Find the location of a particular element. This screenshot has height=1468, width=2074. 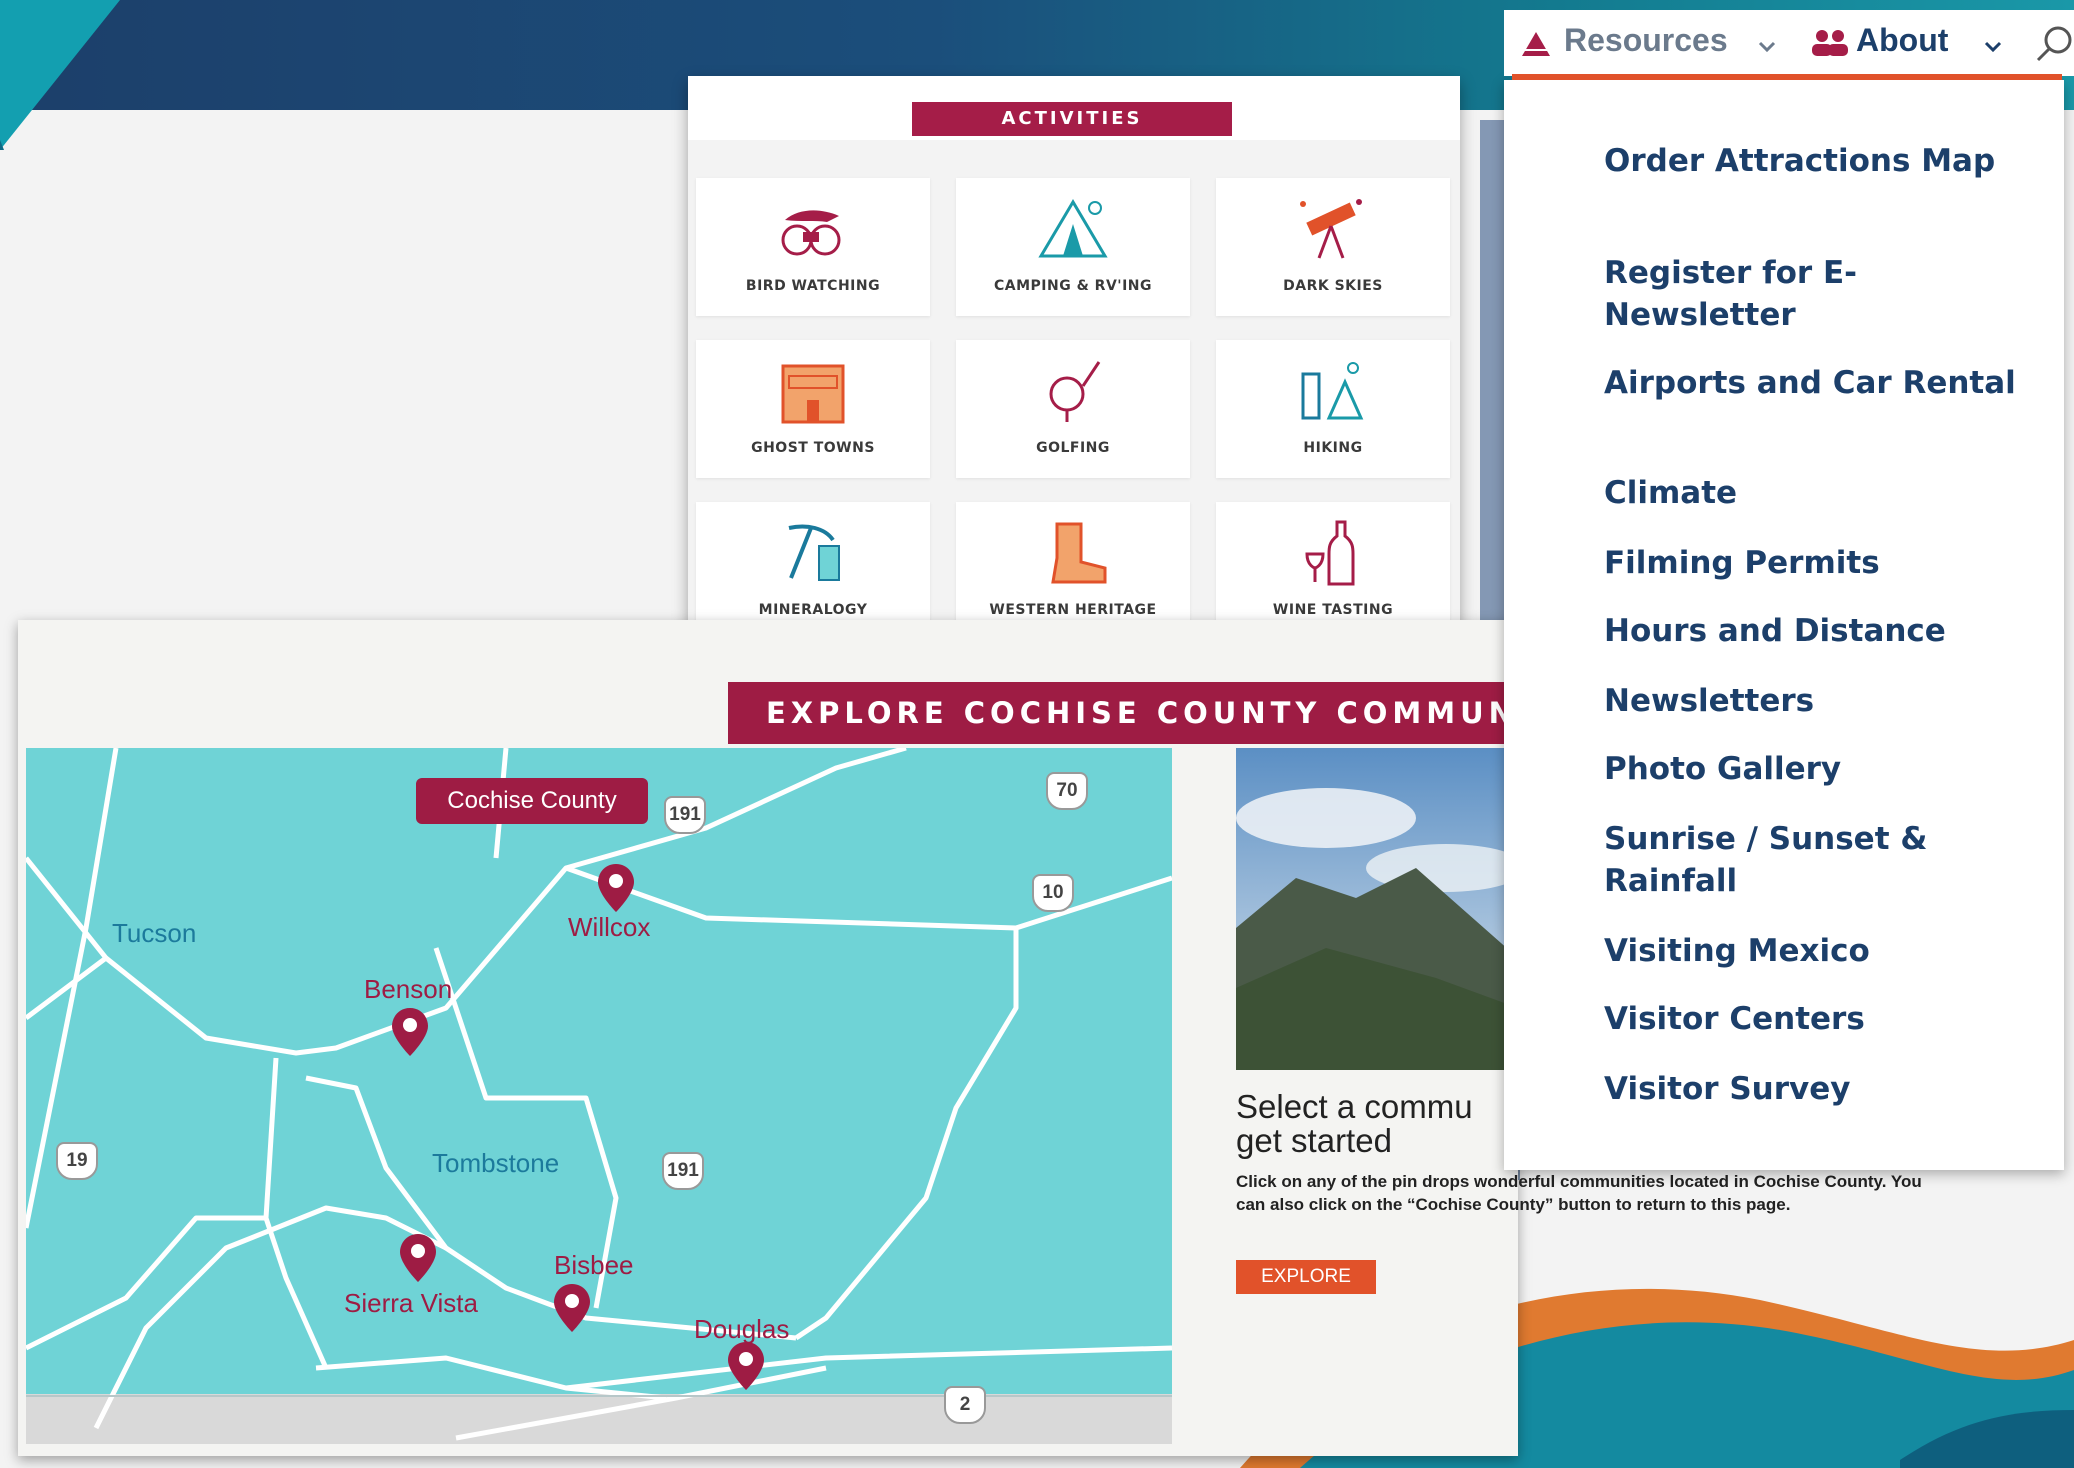

explore-title: EXPLORE COCHISE COUNTY COMMUNIT is located at coordinates (1128, 713).